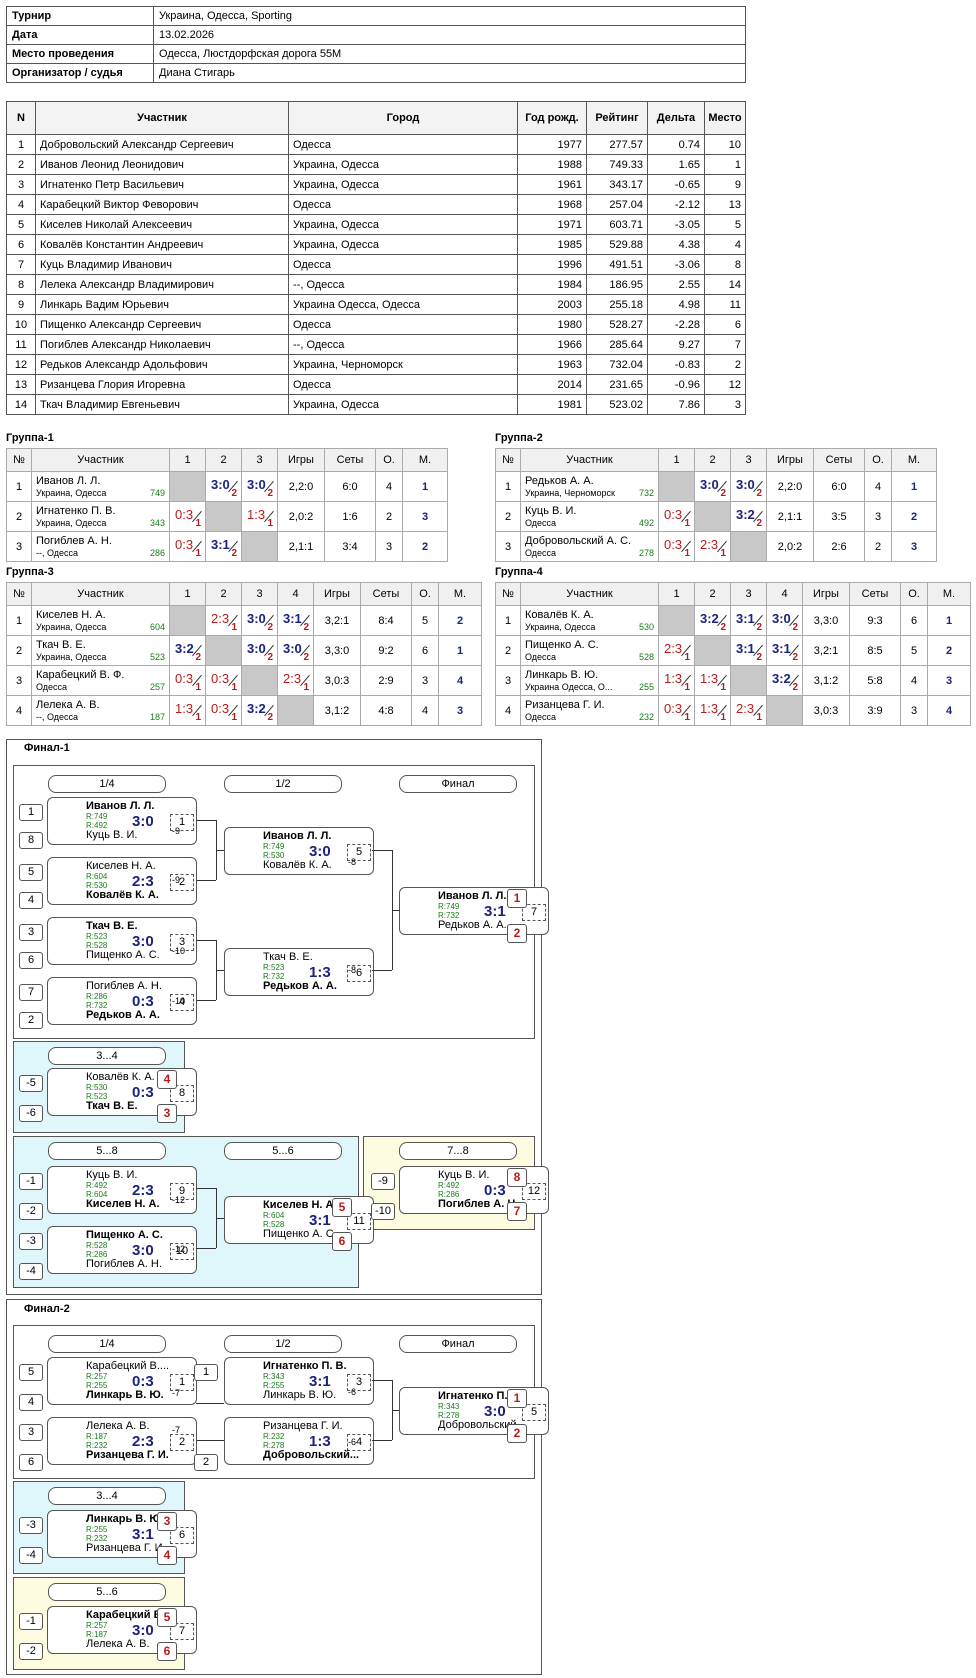 This screenshot has width=976, height=1678. What do you see at coordinates (30, 438) in the screenshot?
I see `group-1-title: Группа-1` at bounding box center [30, 438].